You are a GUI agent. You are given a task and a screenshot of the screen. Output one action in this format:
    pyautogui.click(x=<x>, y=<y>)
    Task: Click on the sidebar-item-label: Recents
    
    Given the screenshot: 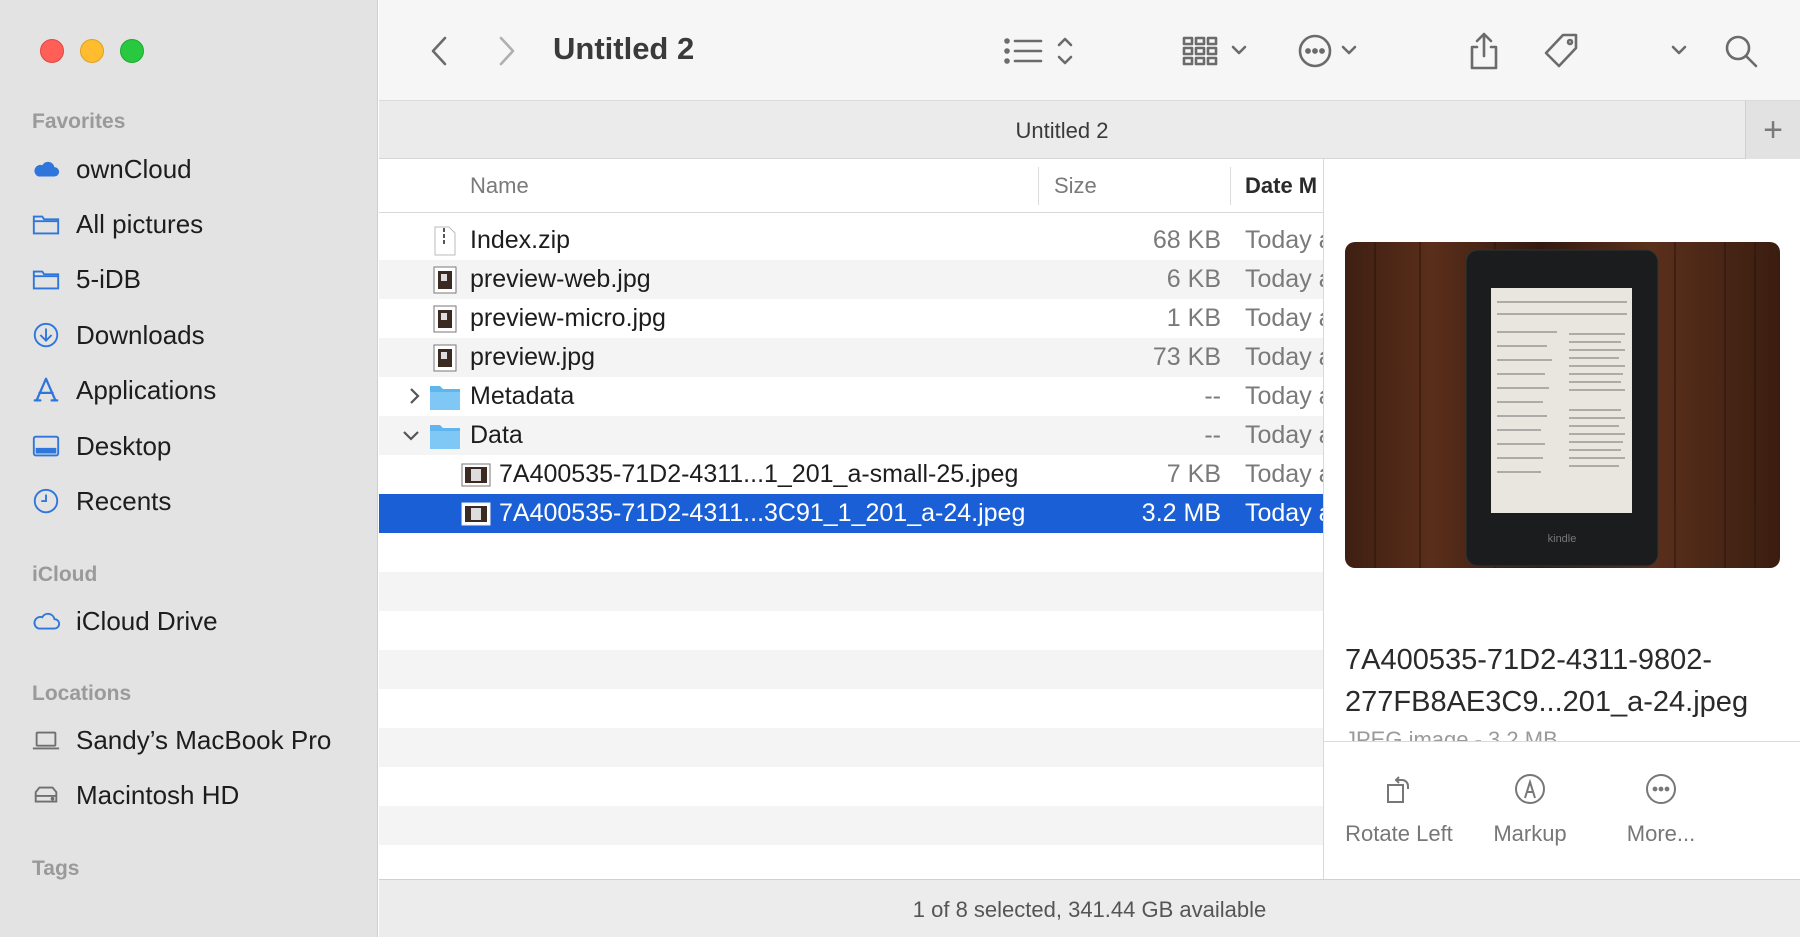 What is the action you would take?
    pyautogui.click(x=124, y=500)
    